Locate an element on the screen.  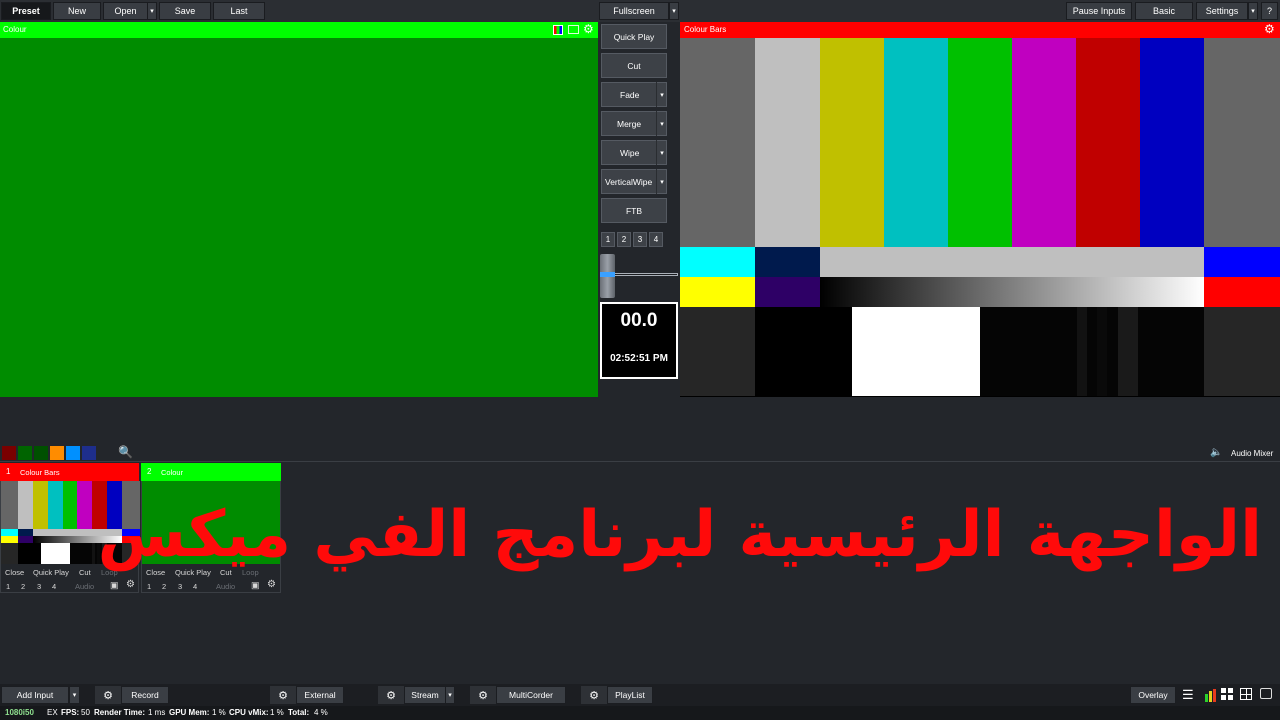
preset-button: Preset is located at coordinates (26, 11).